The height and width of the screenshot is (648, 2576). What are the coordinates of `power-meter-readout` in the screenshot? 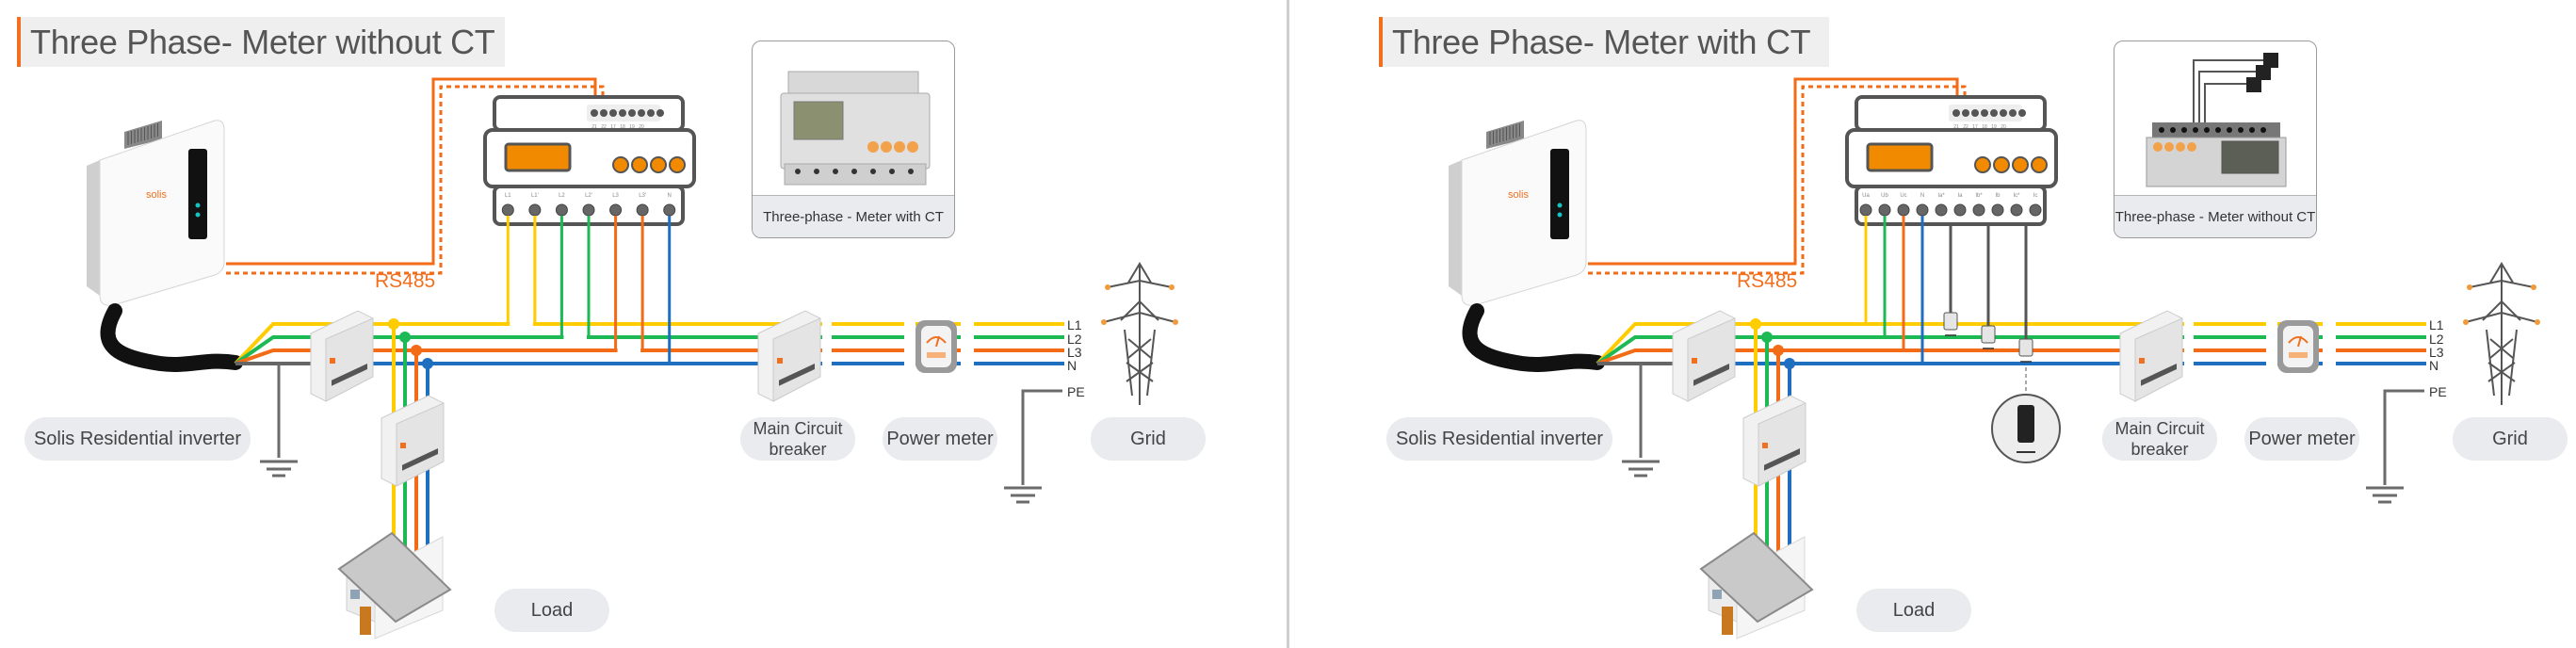 It's located at (2298, 355).